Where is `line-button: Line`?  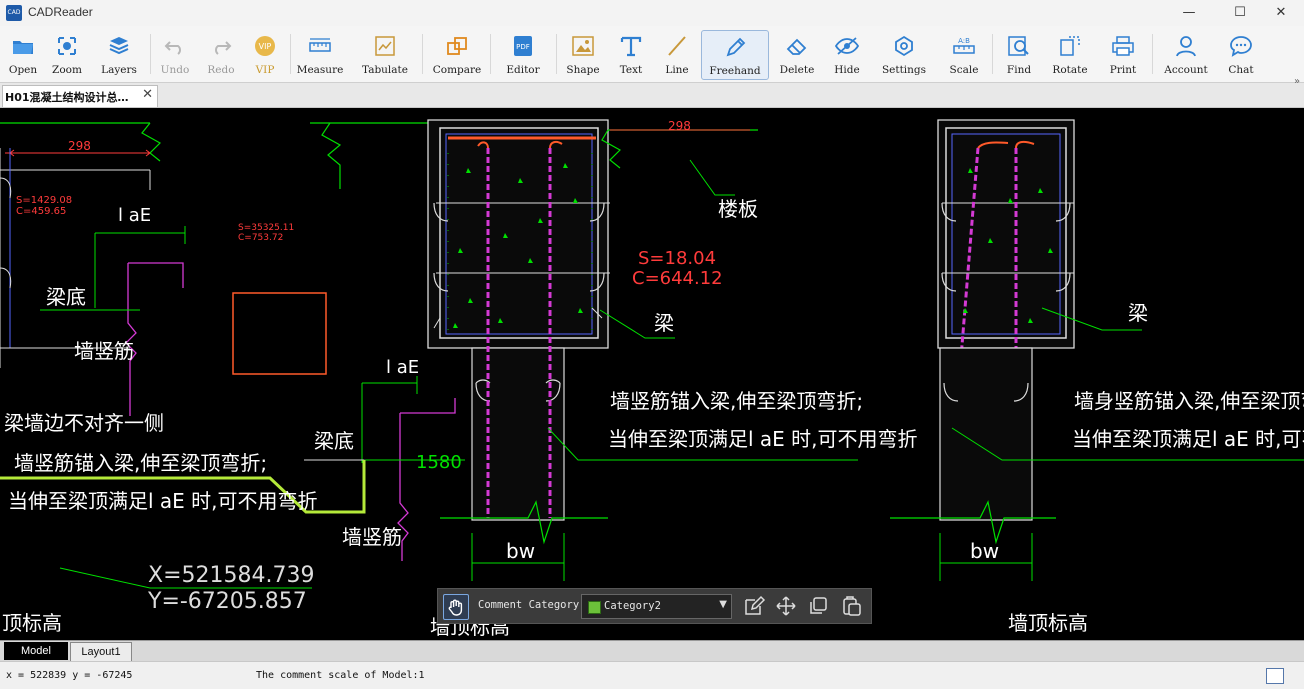 line-button: Line is located at coordinates (677, 55).